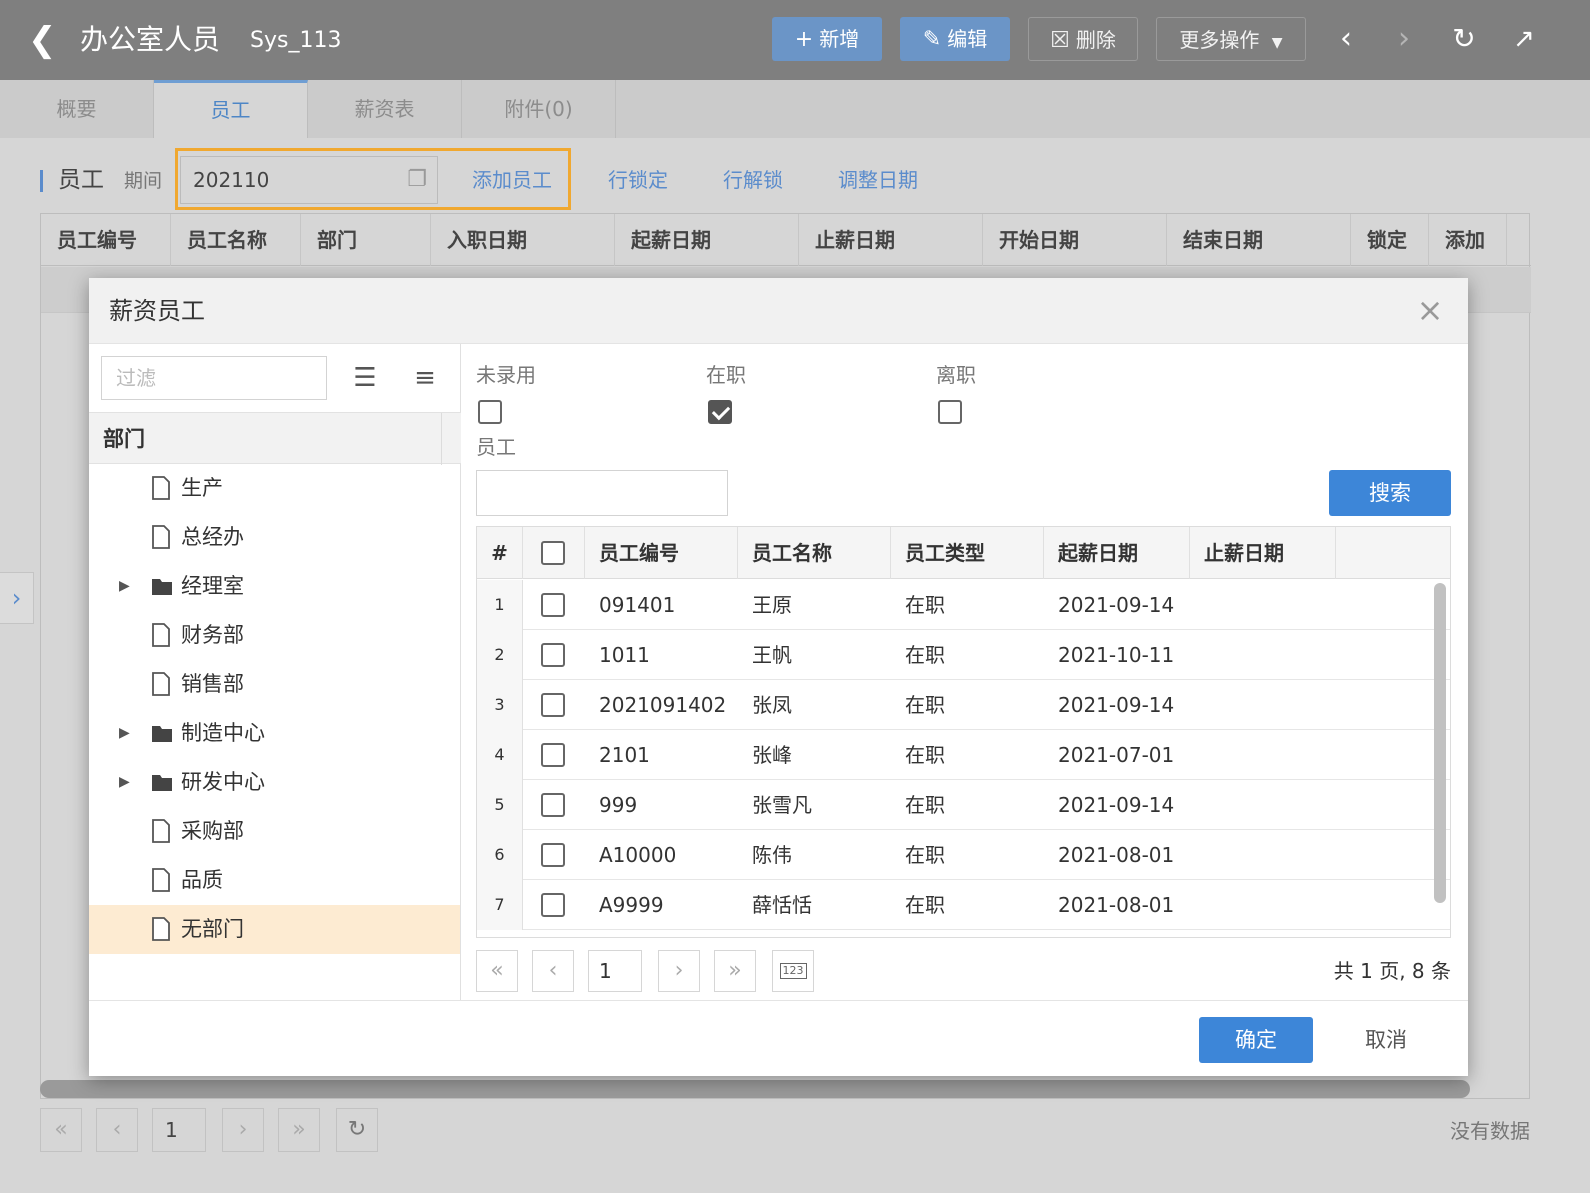 The height and width of the screenshot is (1193, 1590). I want to click on tree-item-no-department: 无部门, so click(274, 929).